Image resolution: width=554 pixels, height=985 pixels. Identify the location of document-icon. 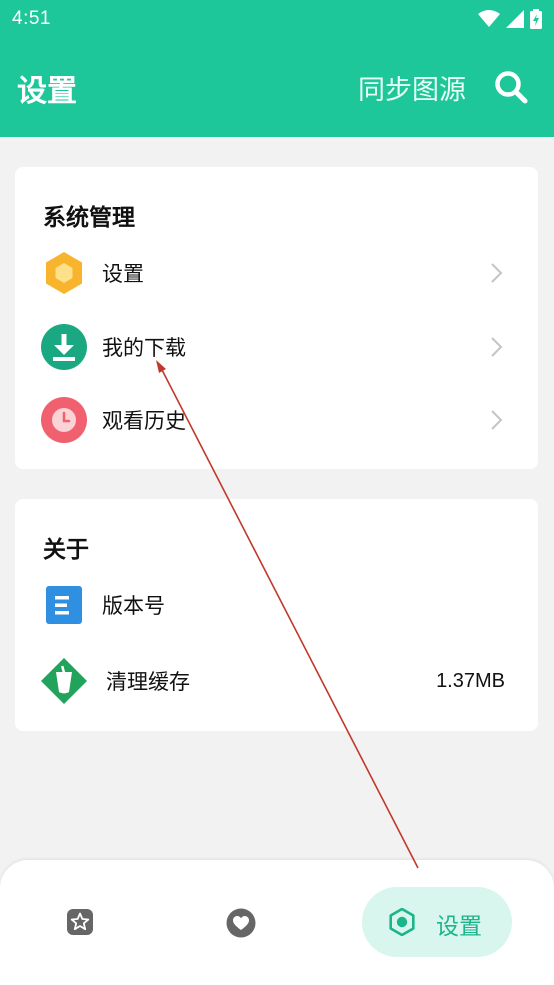
(64, 605).